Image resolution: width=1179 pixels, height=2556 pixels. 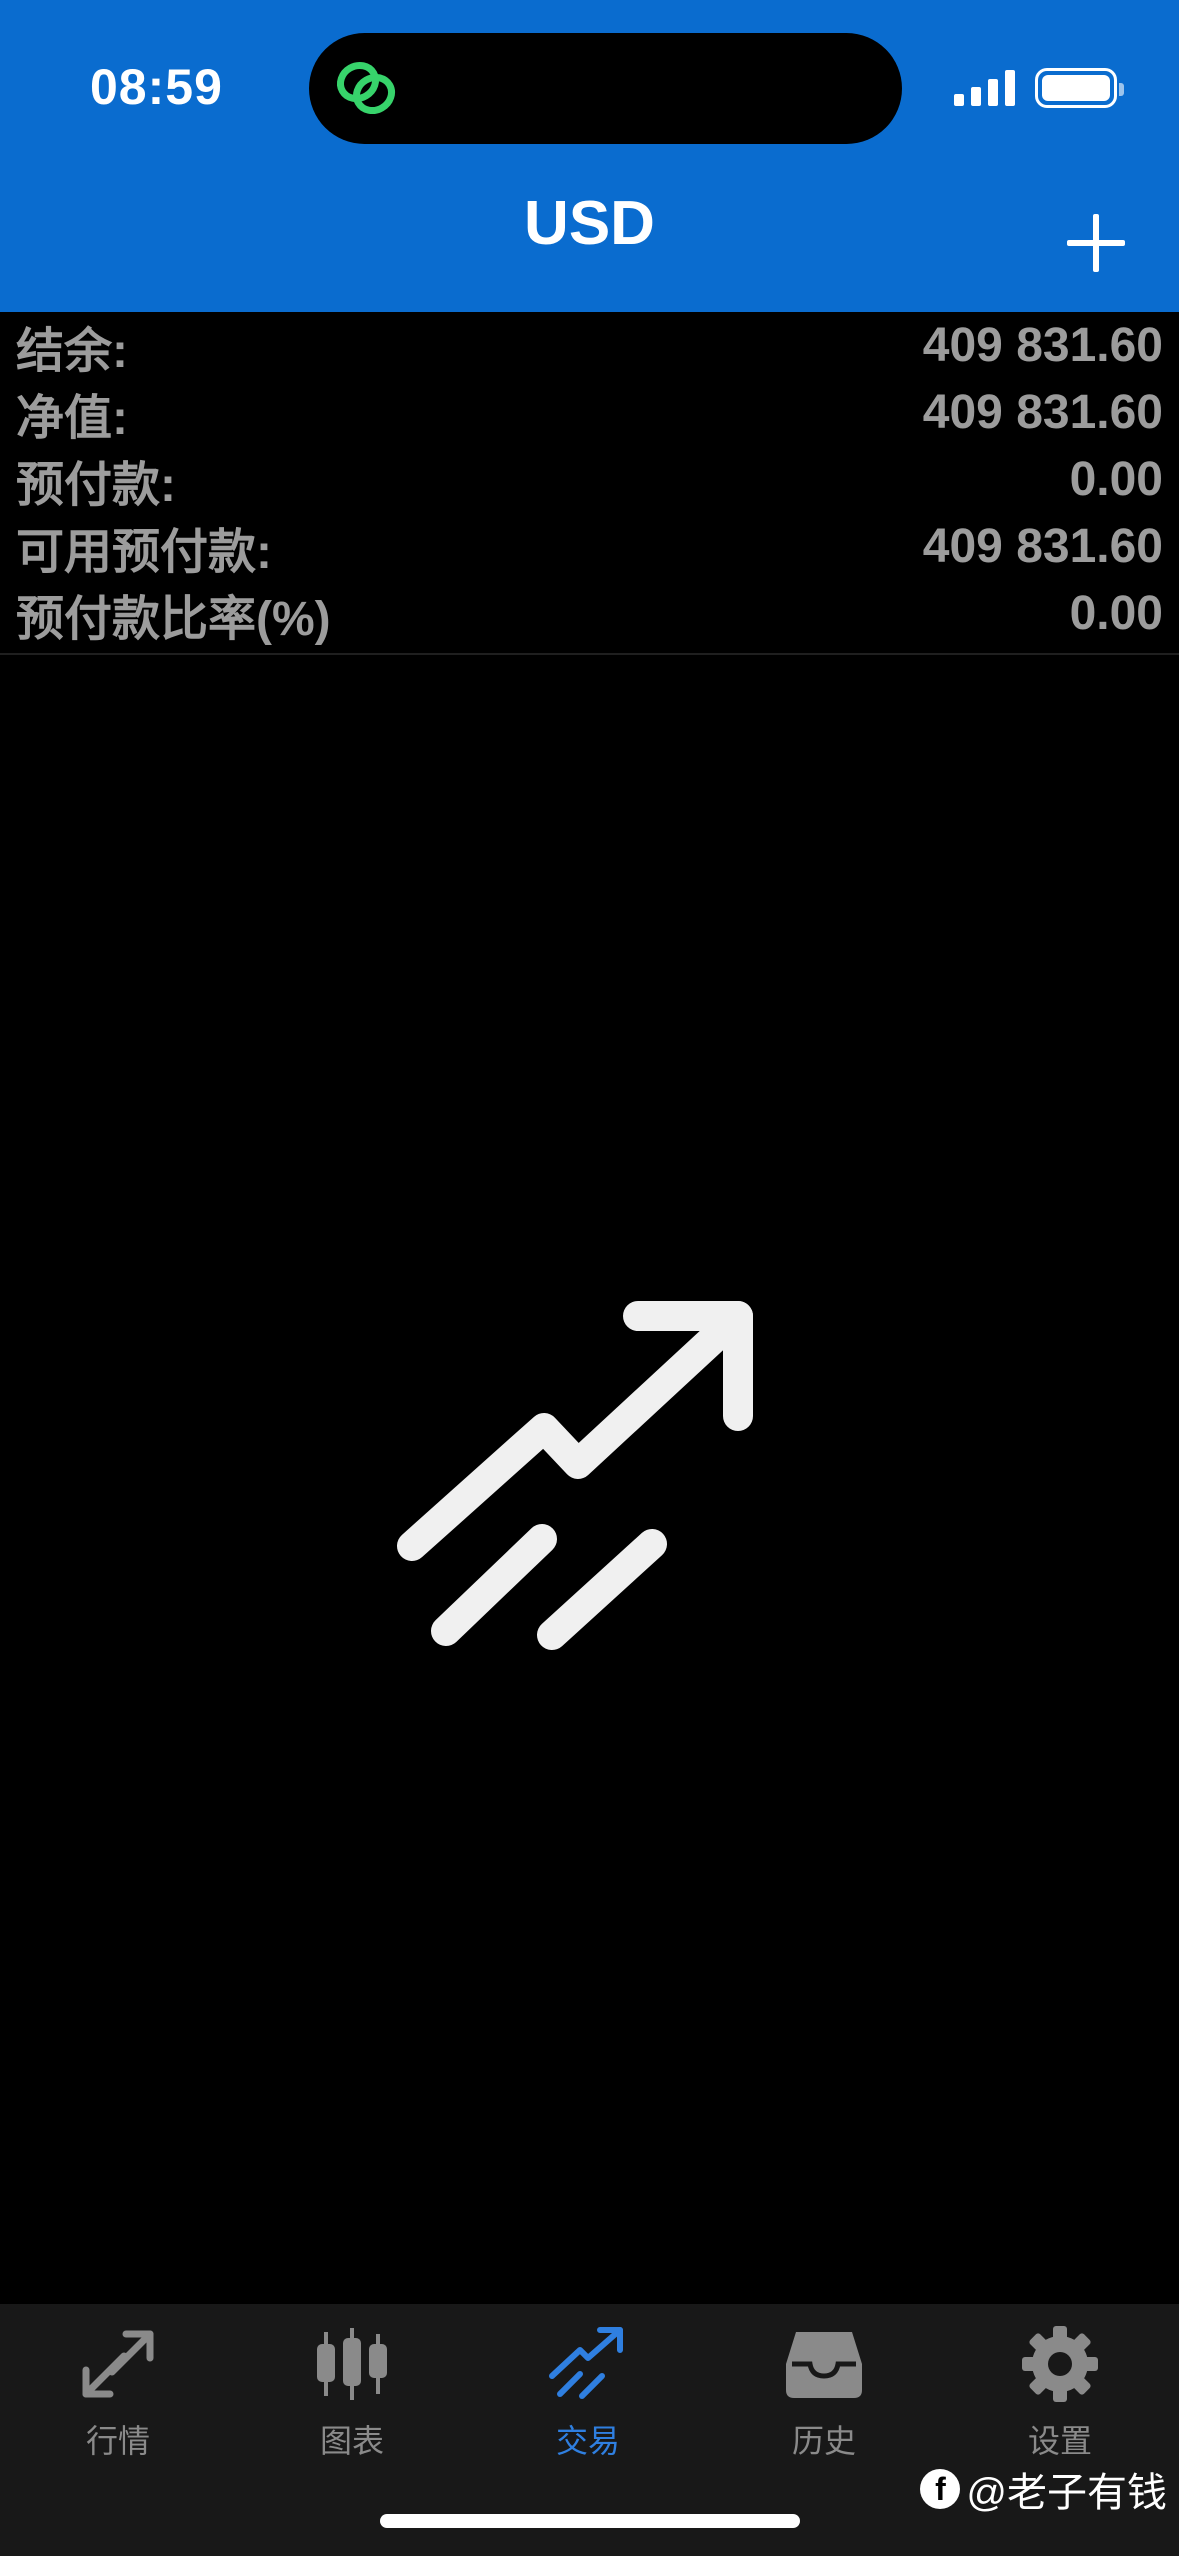 I want to click on equity-label: 净值:, so click(x=72, y=418).